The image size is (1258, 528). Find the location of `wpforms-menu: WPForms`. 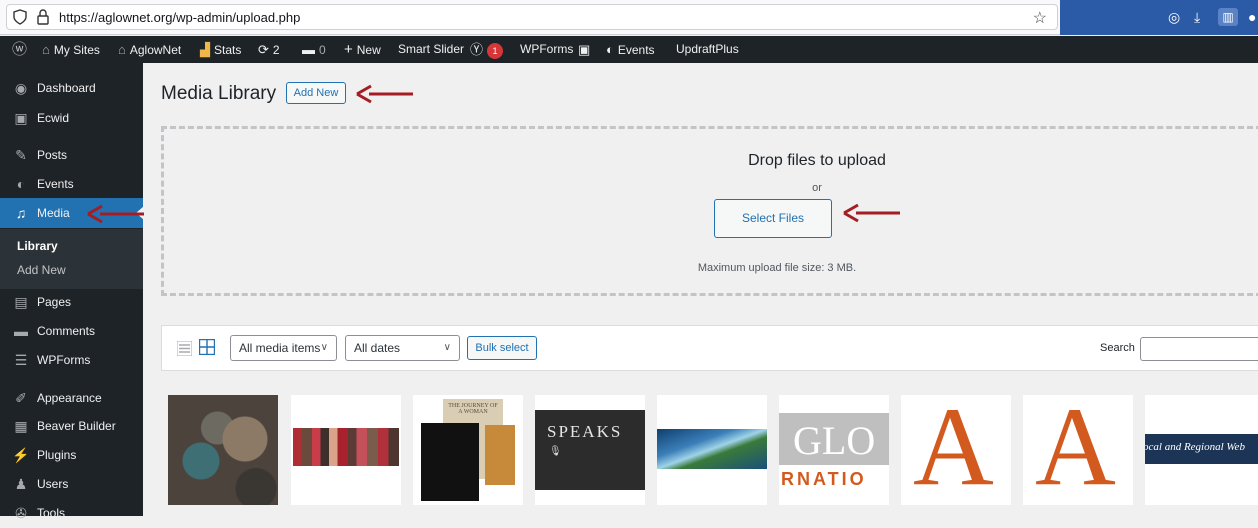

wpforms-menu: WPForms is located at coordinates (546, 49).